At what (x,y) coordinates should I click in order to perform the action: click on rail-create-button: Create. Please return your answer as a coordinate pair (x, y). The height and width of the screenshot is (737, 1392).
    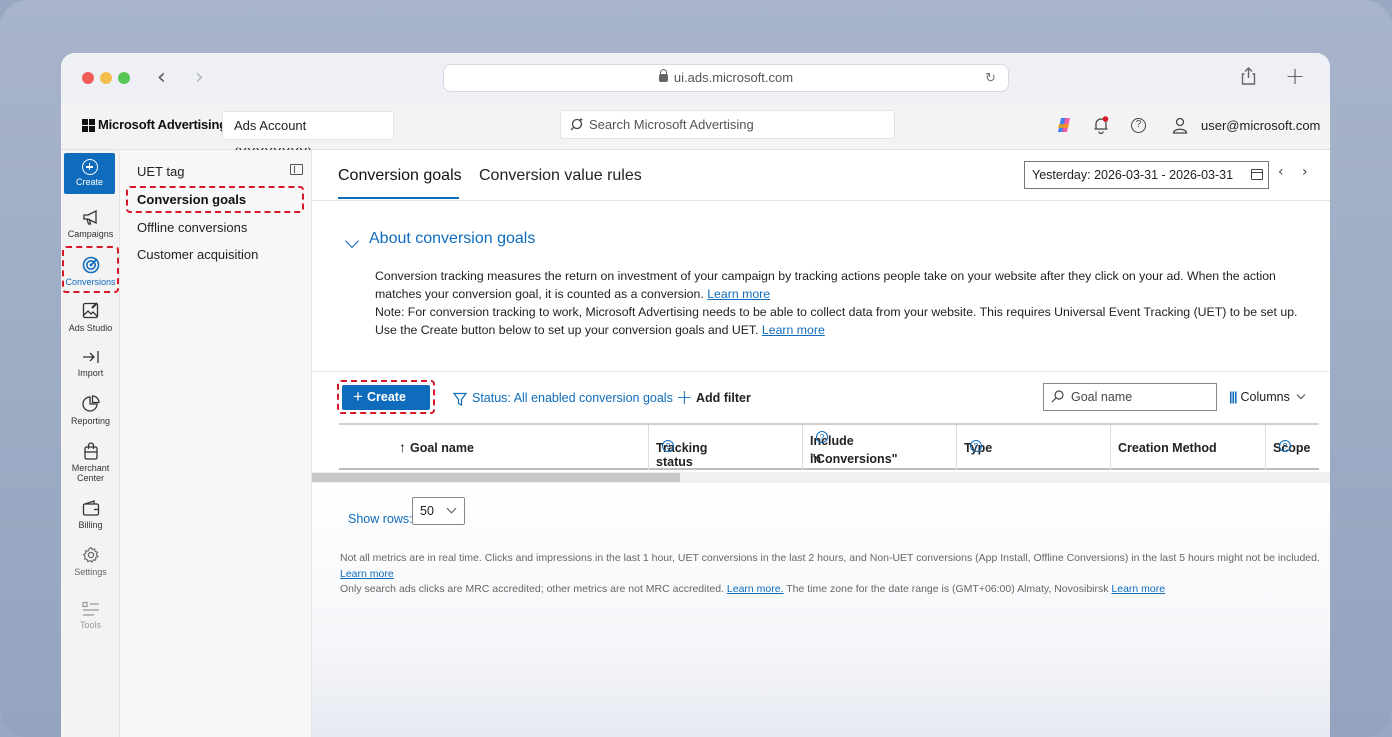
    Looking at the image, I should click on (89, 173).